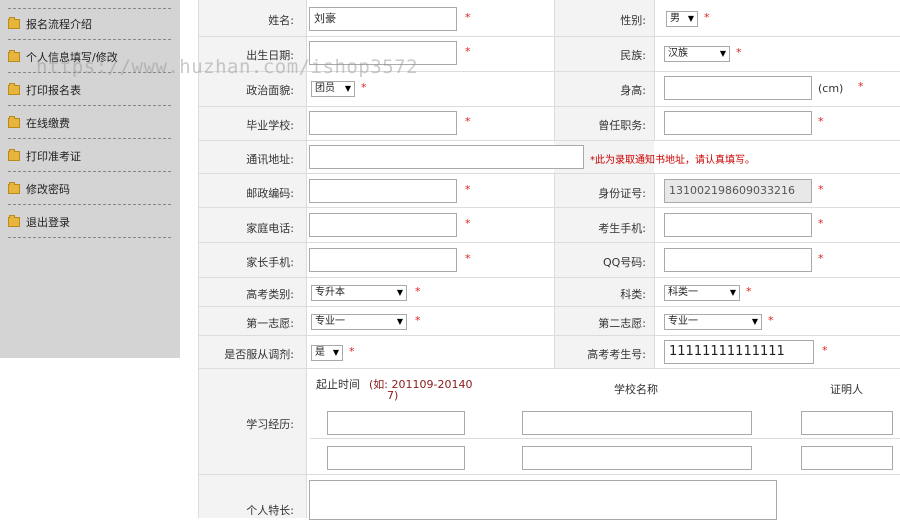 The width and height of the screenshot is (900, 520). What do you see at coordinates (713, 322) in the screenshot?
I see `second-choice-select: 专业一 ▼` at bounding box center [713, 322].